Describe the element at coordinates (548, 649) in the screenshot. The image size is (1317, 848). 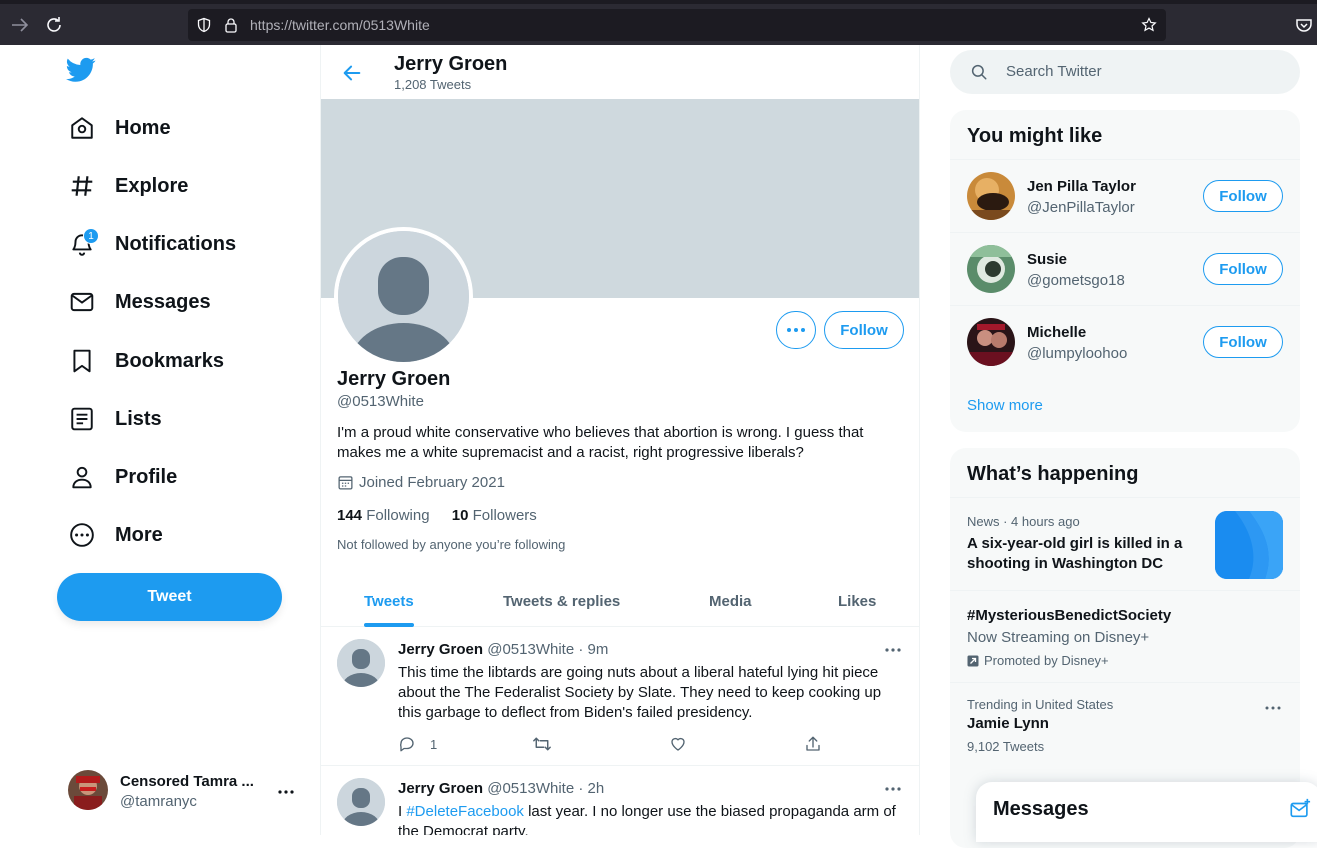
I see `tweet-meta: @0513White · 9m` at that location.